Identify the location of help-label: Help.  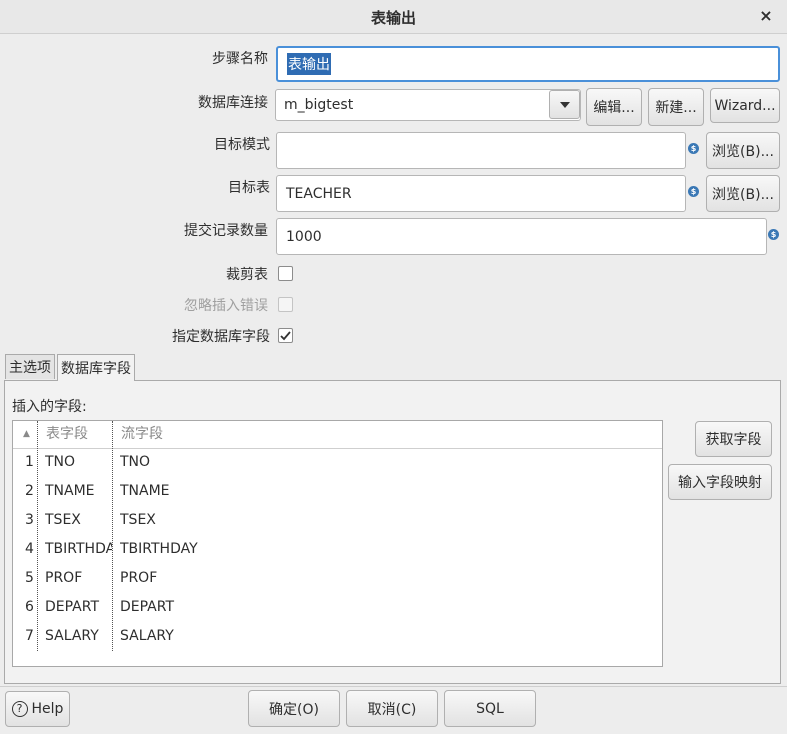
(47, 709).